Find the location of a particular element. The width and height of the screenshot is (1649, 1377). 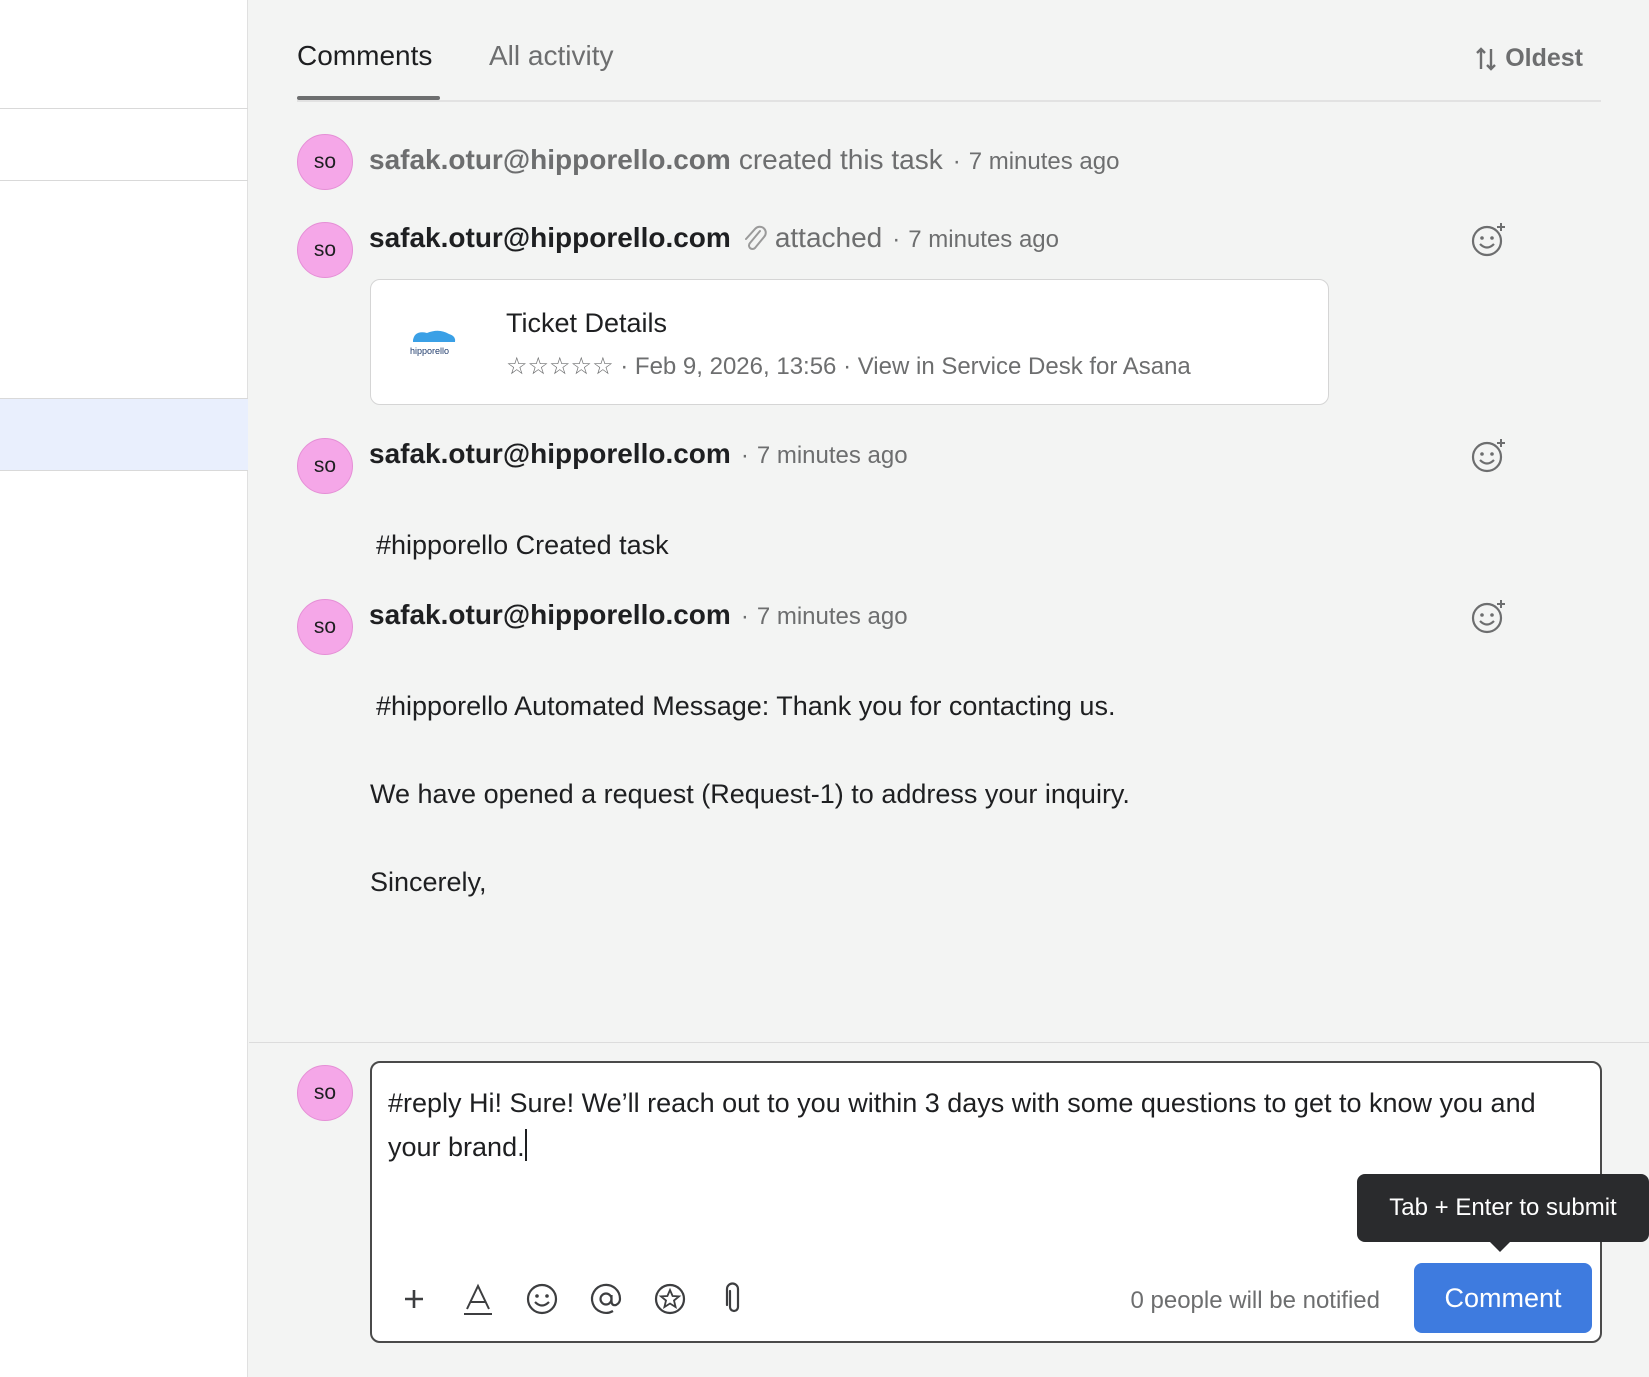

tab-all-activity: All activity is located at coordinates (551, 56).